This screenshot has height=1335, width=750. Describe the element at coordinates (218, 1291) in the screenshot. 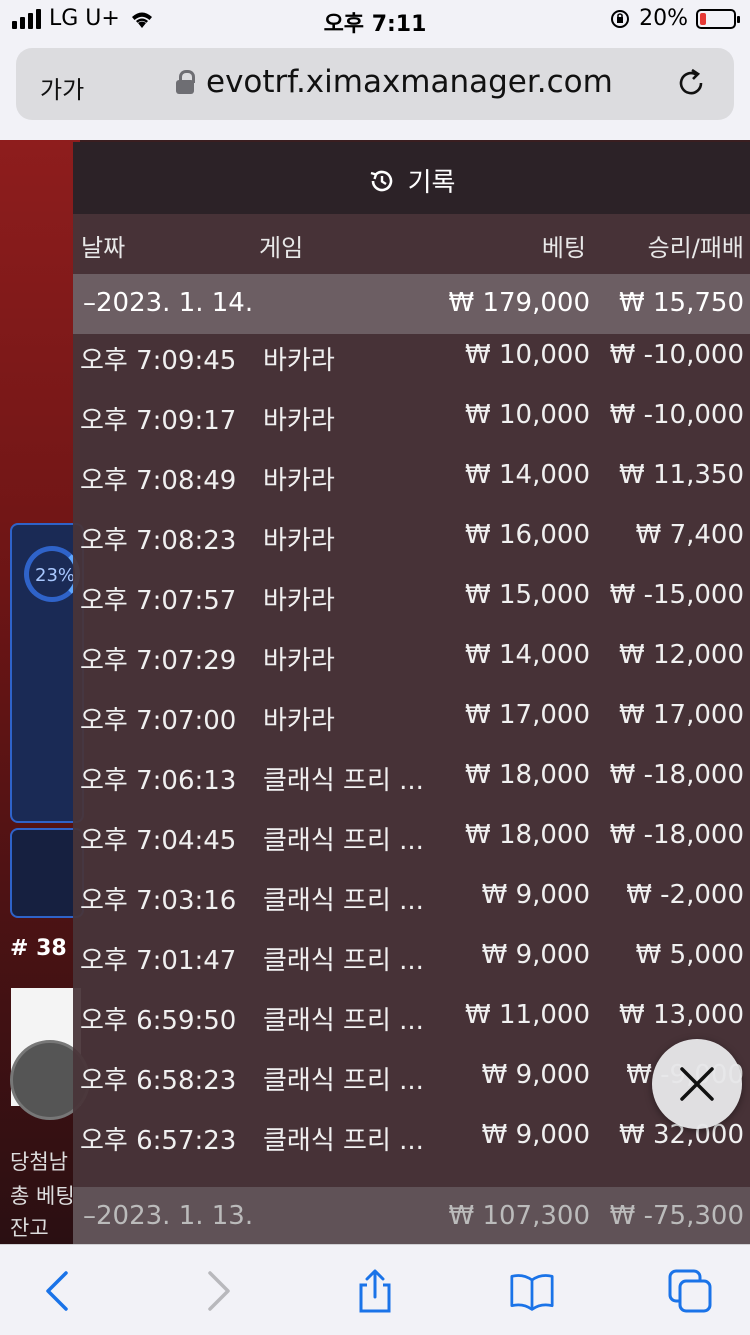

I see `forward-chevron-icon` at that location.